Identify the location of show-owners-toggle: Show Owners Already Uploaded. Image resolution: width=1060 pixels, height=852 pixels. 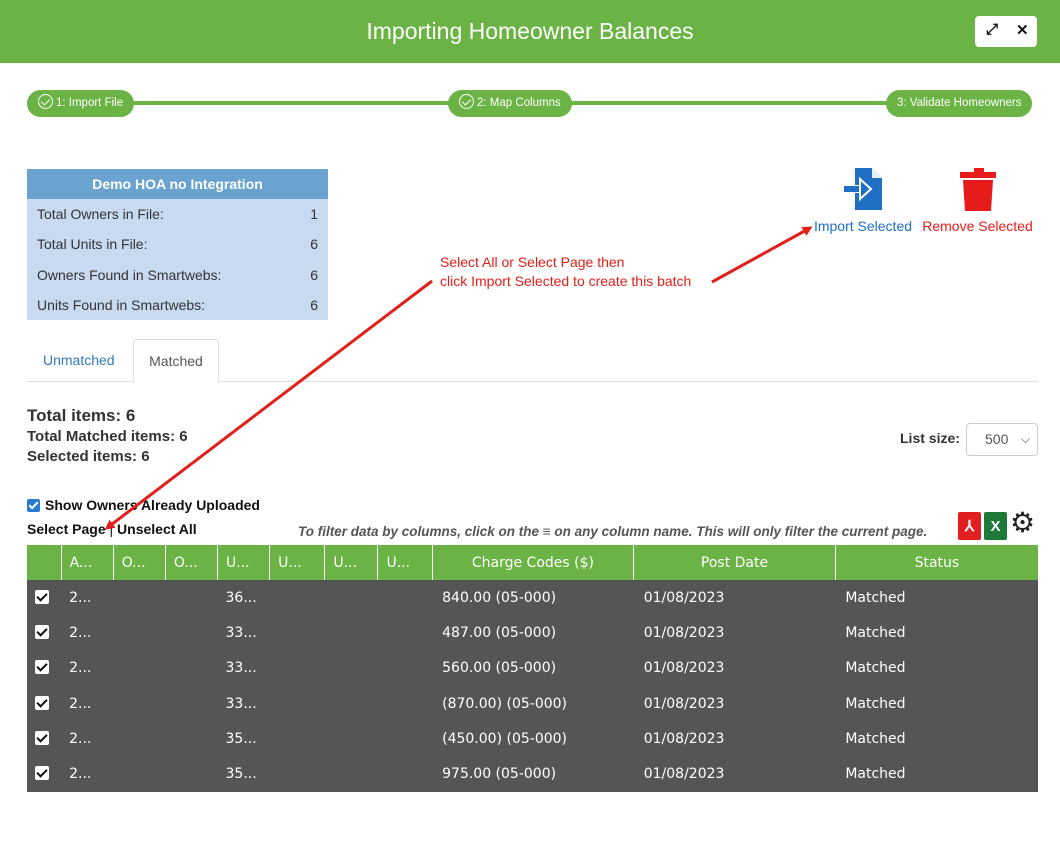
(143, 505).